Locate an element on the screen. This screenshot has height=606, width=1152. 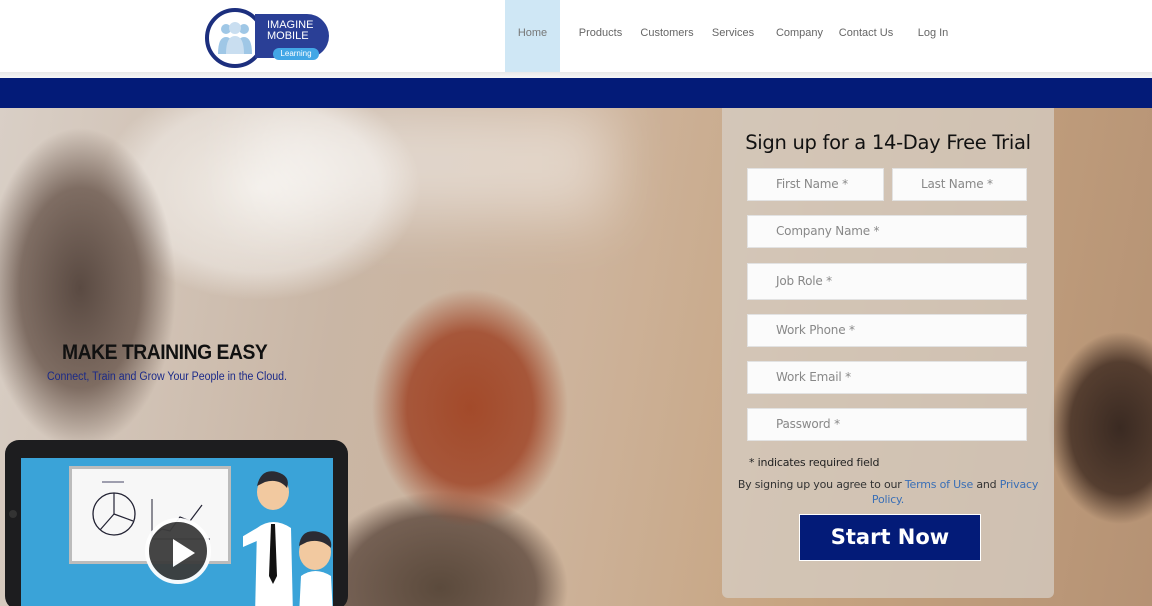
nav-products: Products is located at coordinates (600, 36).